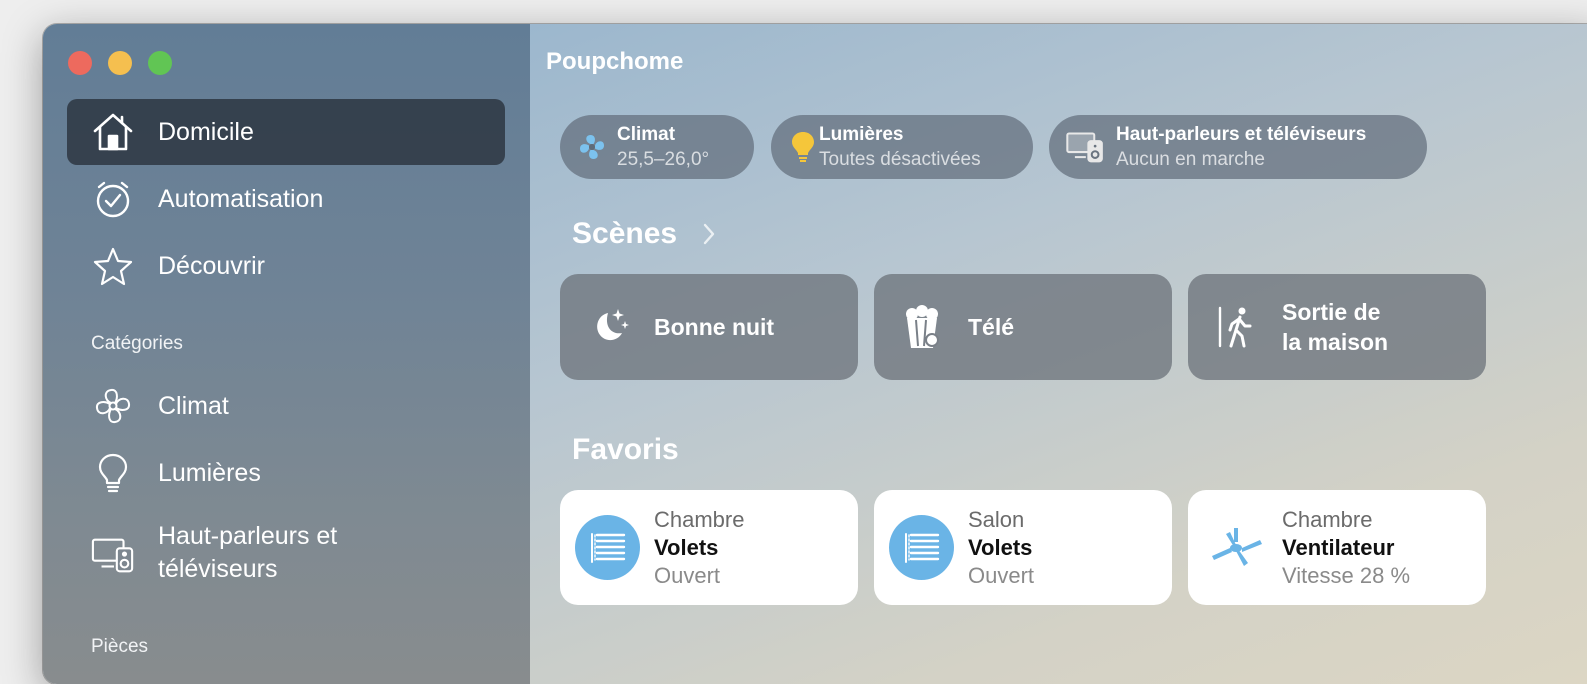 This screenshot has height=684, width=1587. I want to click on pill-title: Haut-parleurs et téléviseurs, so click(1241, 134).